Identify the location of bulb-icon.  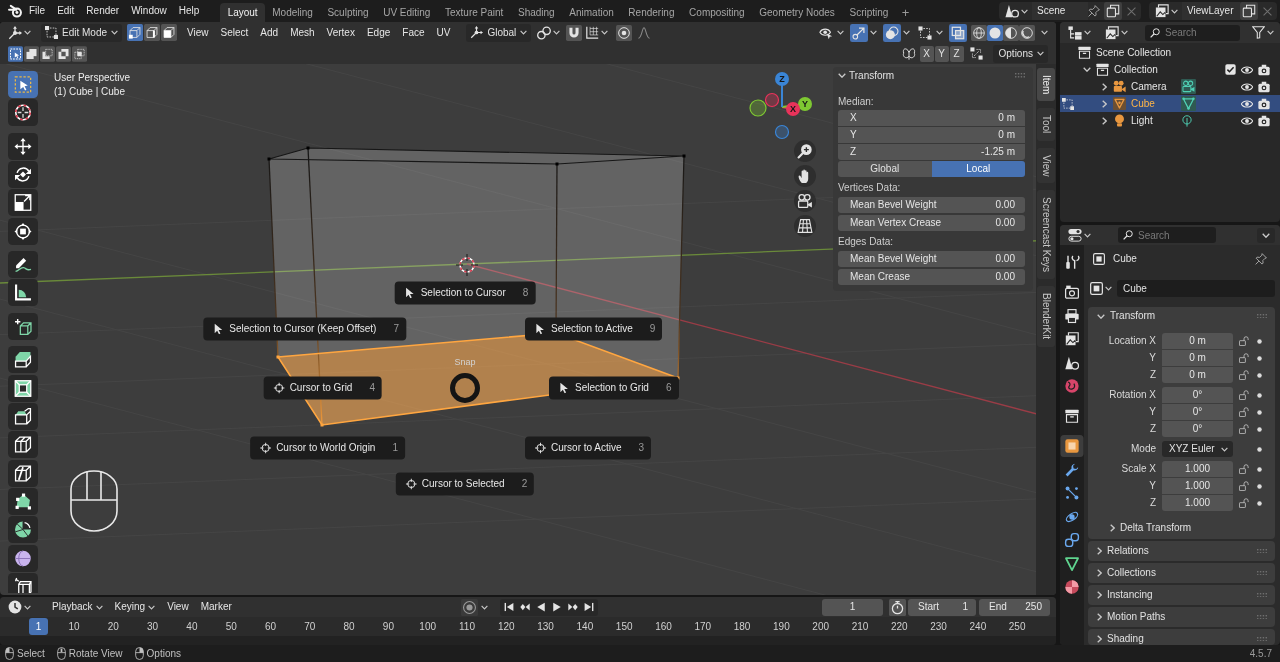
(1119, 120).